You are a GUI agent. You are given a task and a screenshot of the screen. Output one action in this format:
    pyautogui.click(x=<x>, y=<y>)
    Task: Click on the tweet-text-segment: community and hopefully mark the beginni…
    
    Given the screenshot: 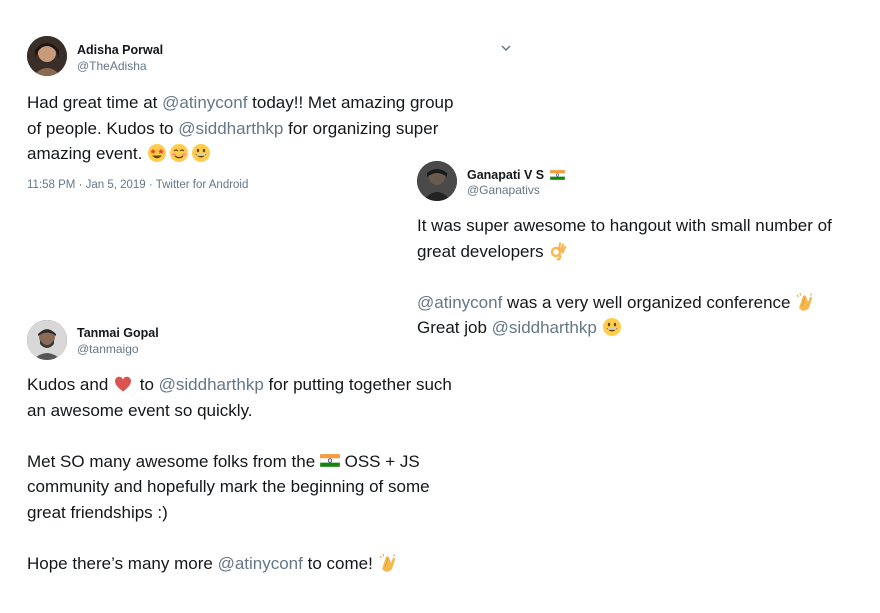 What is the action you would take?
    pyautogui.click(x=228, y=486)
    